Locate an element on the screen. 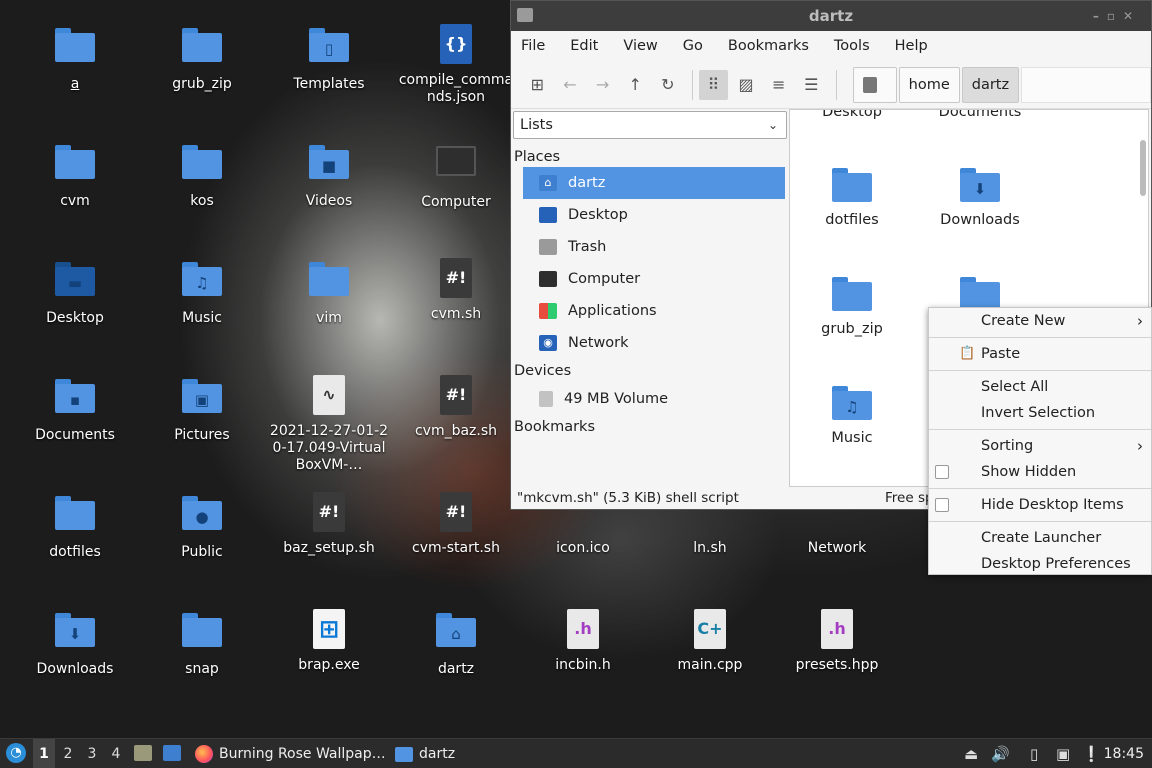  sidebar-item-applications: Applications is located at coordinates (654, 311).